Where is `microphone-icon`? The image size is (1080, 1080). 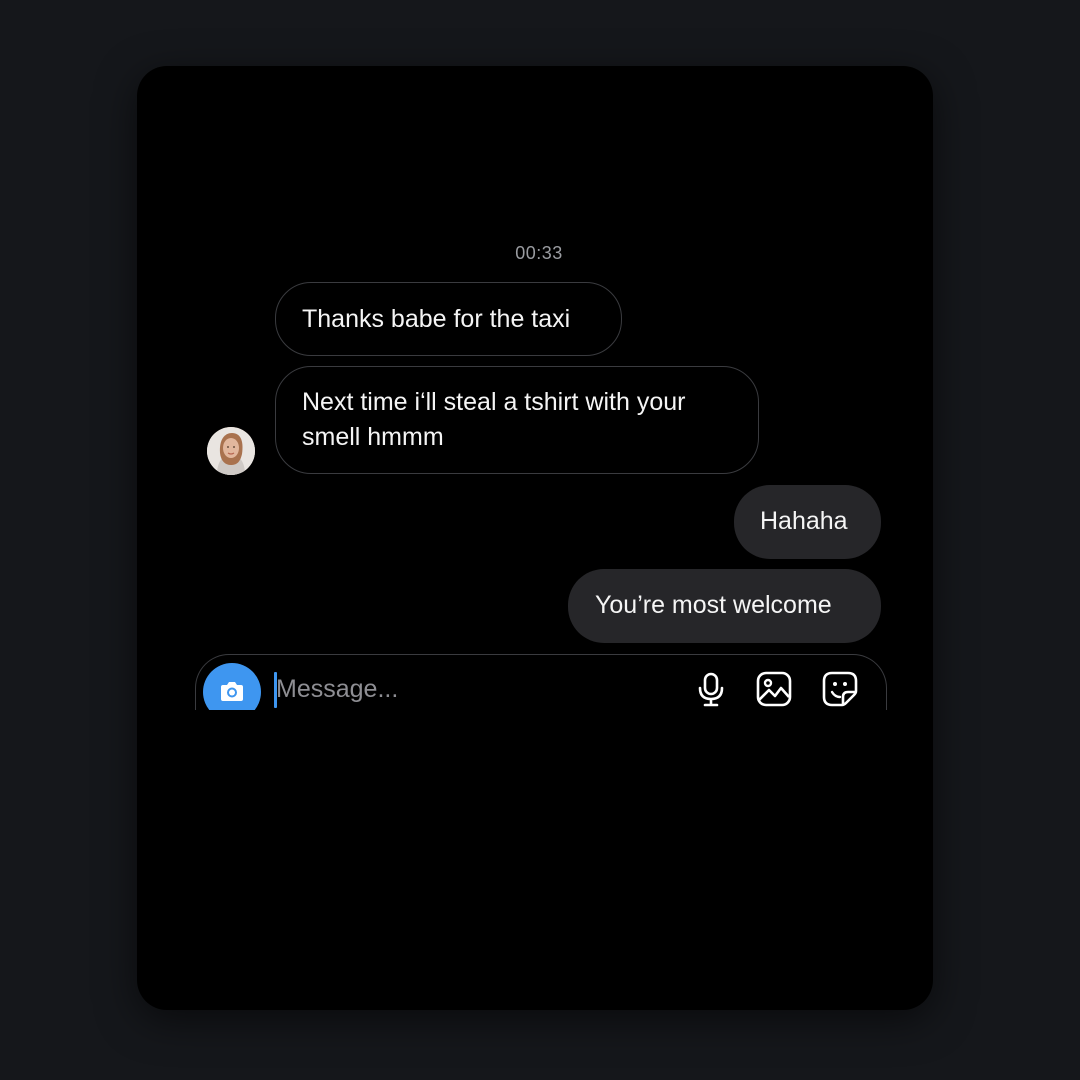
microphone-icon is located at coordinates (711, 689).